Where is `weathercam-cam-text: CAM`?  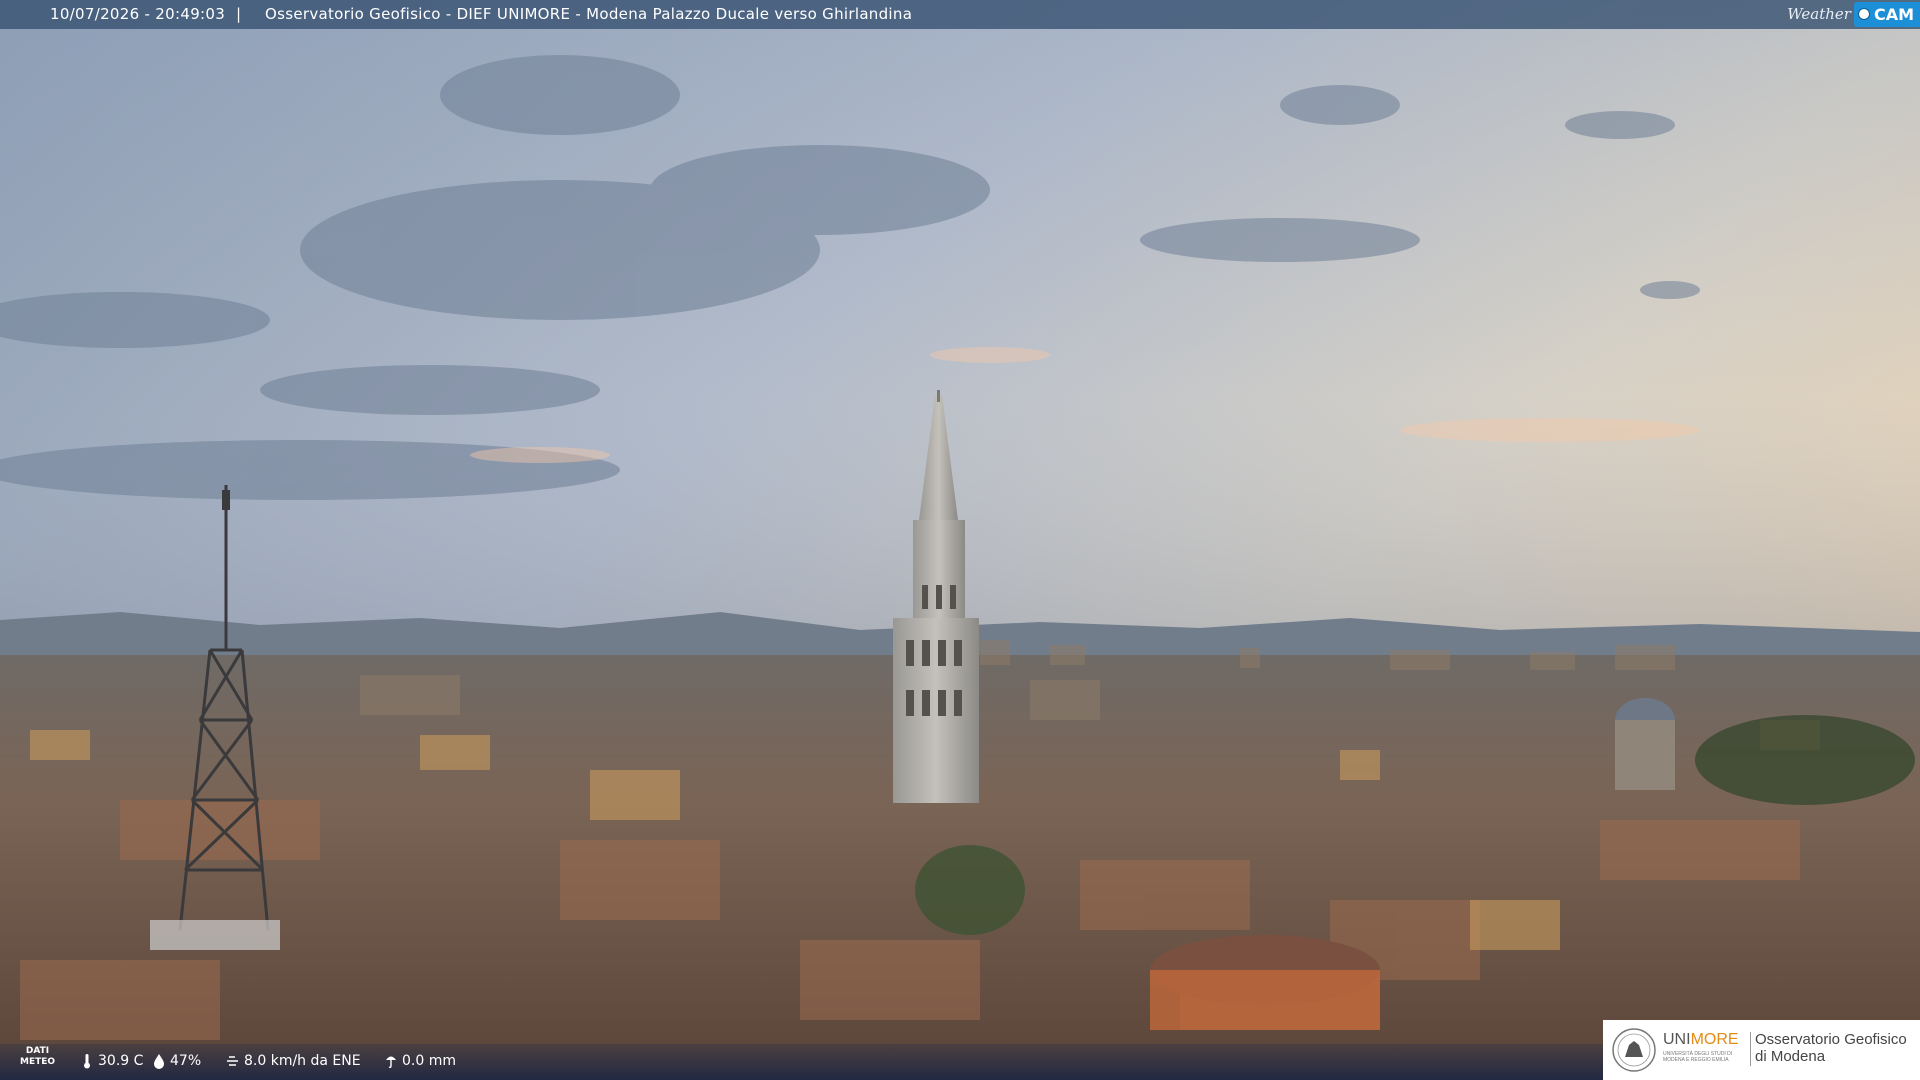
weathercam-cam-text: CAM is located at coordinates (1893, 14).